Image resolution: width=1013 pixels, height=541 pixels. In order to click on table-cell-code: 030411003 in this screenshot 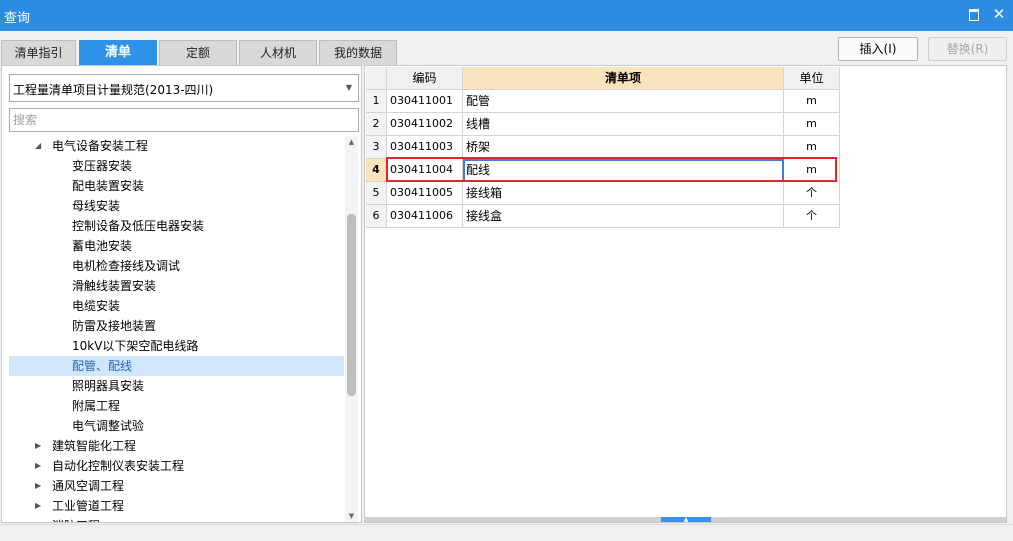, I will do `click(425, 147)`.